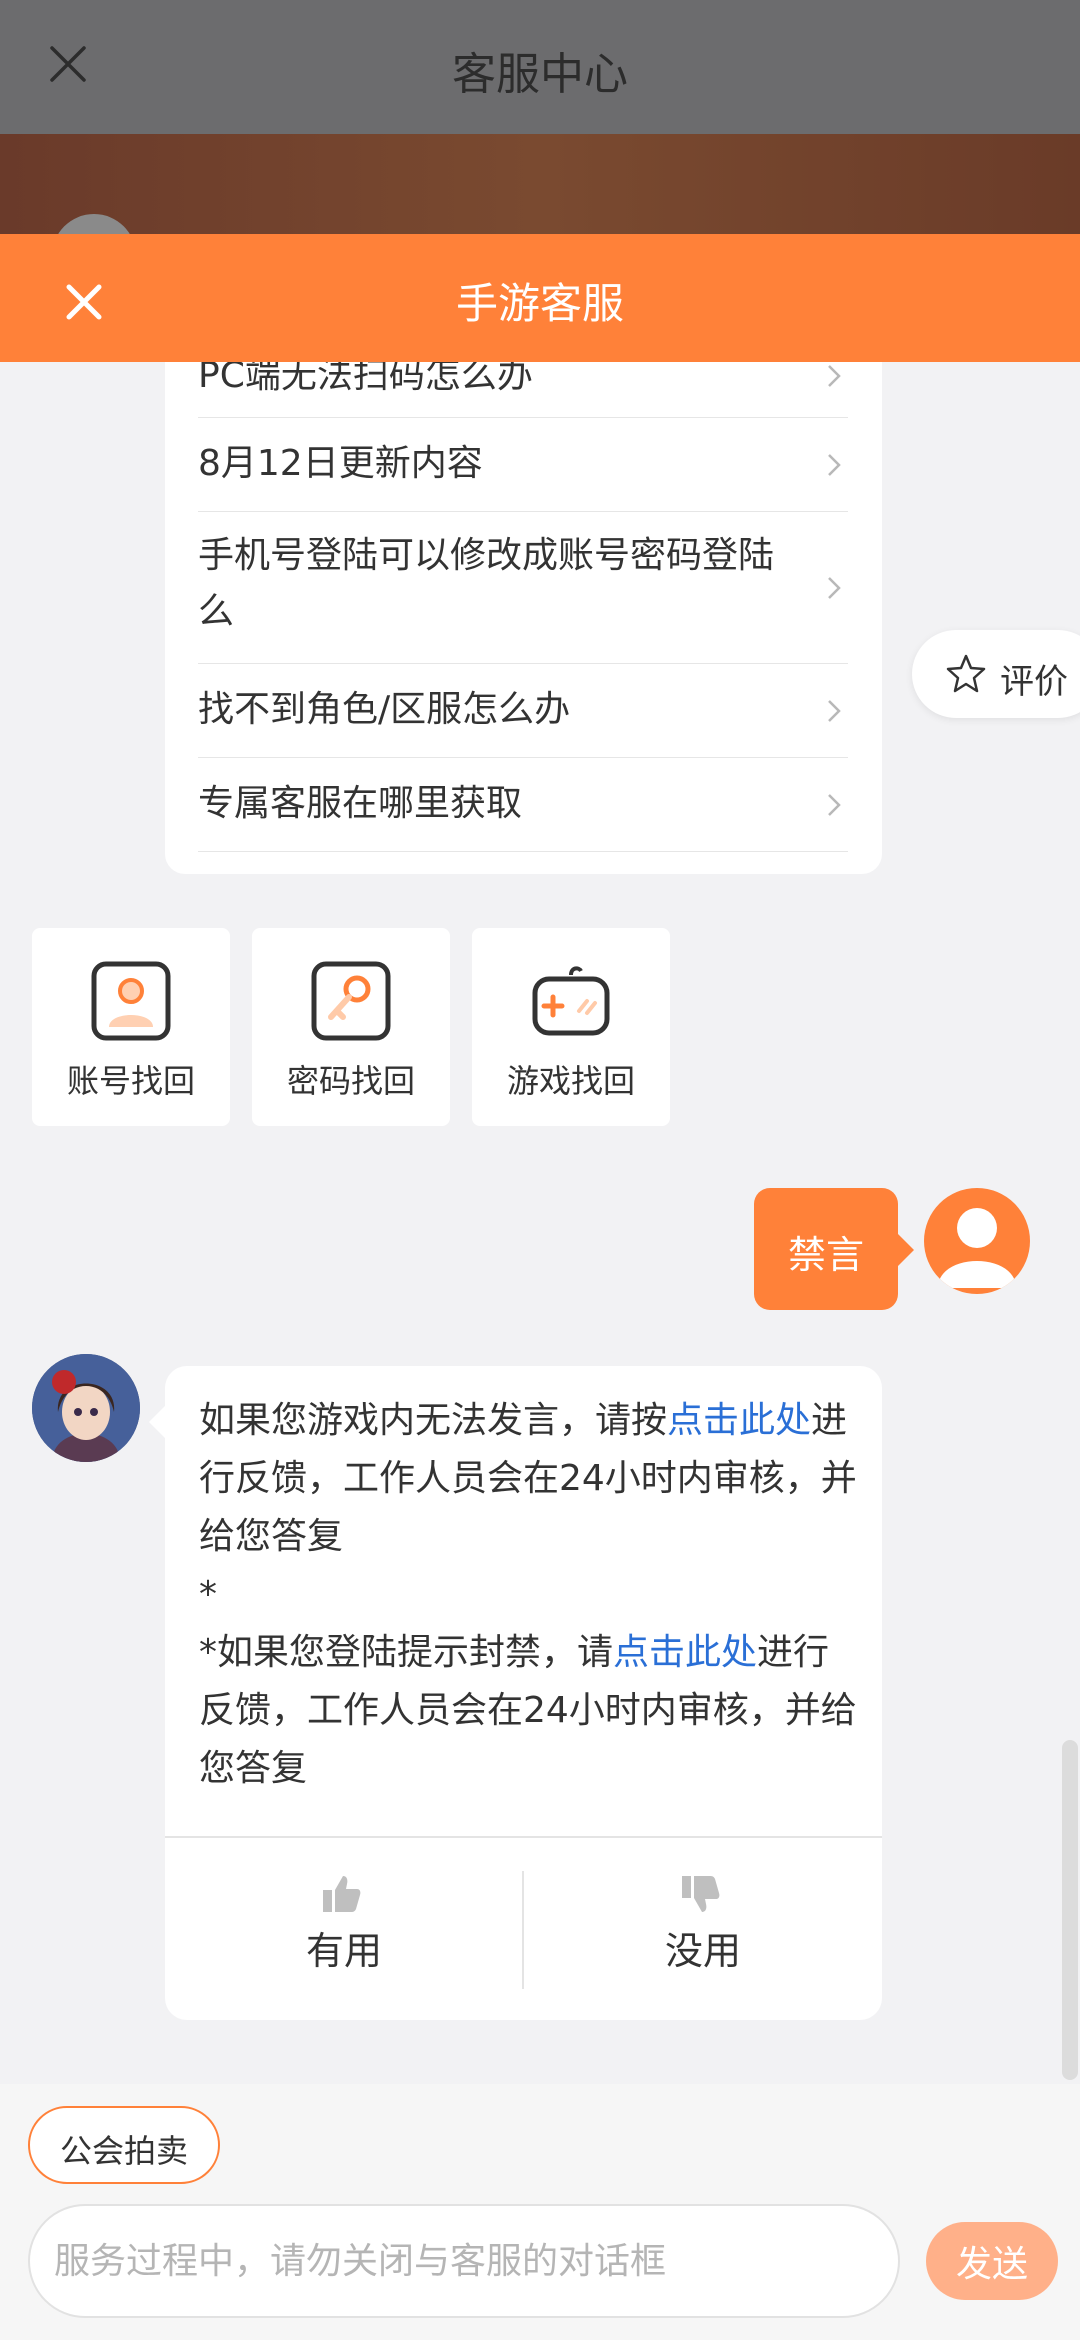 The height and width of the screenshot is (2340, 1080). What do you see at coordinates (350, 1081) in the screenshot?
I see `tile-label: 密码找回` at bounding box center [350, 1081].